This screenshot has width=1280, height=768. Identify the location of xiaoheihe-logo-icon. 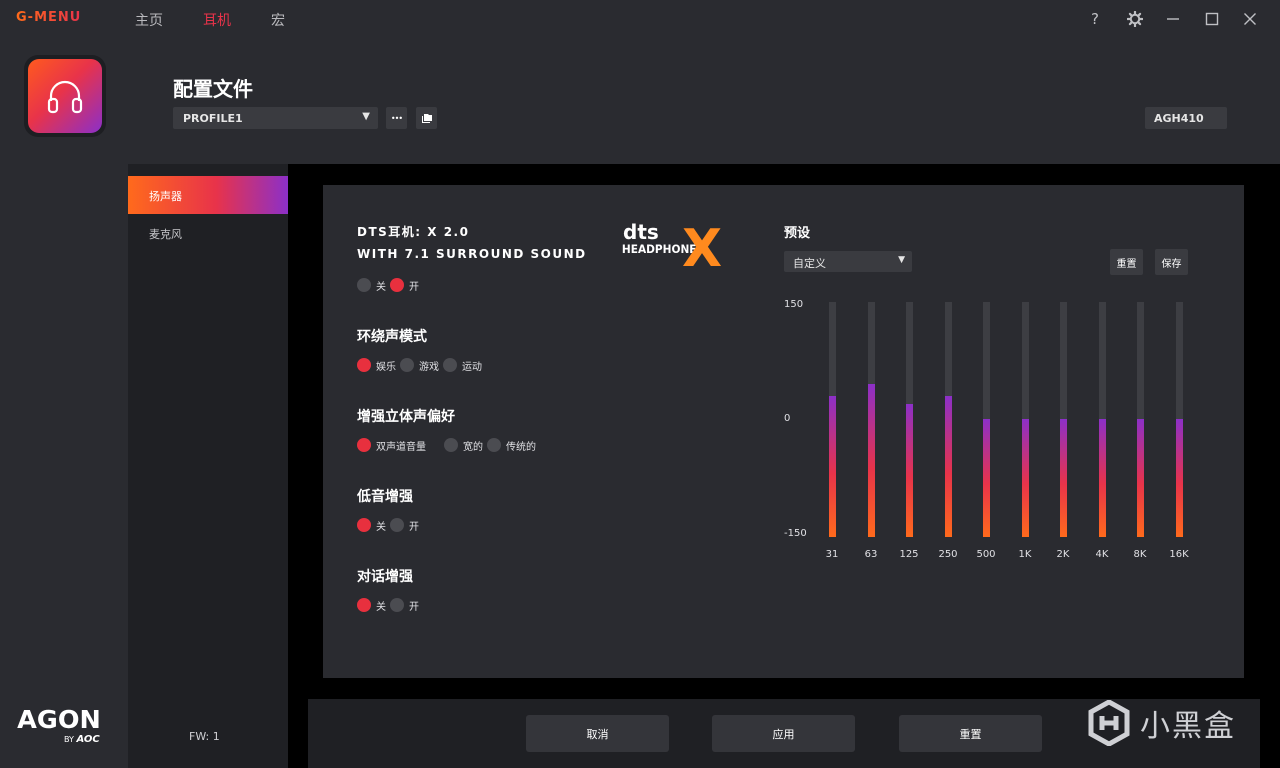
(1109, 723).